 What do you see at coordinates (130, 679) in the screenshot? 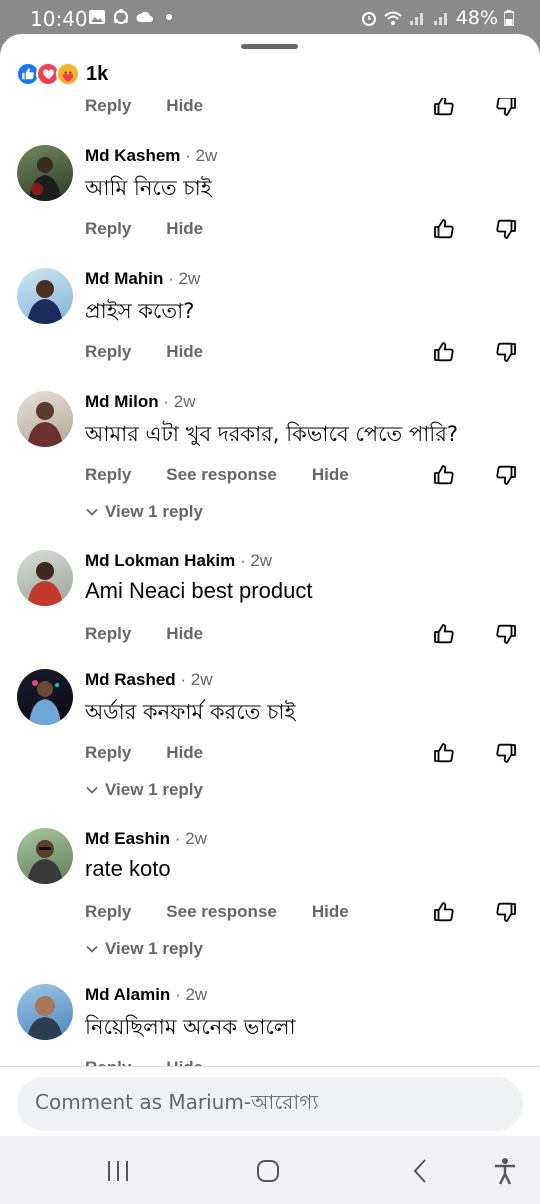
I see `commenter-name: Md Rashed` at bounding box center [130, 679].